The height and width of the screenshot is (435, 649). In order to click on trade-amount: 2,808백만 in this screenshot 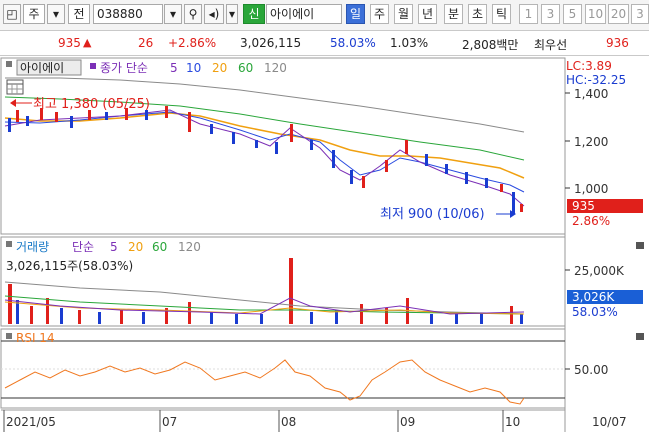, I will do `click(490, 45)`.